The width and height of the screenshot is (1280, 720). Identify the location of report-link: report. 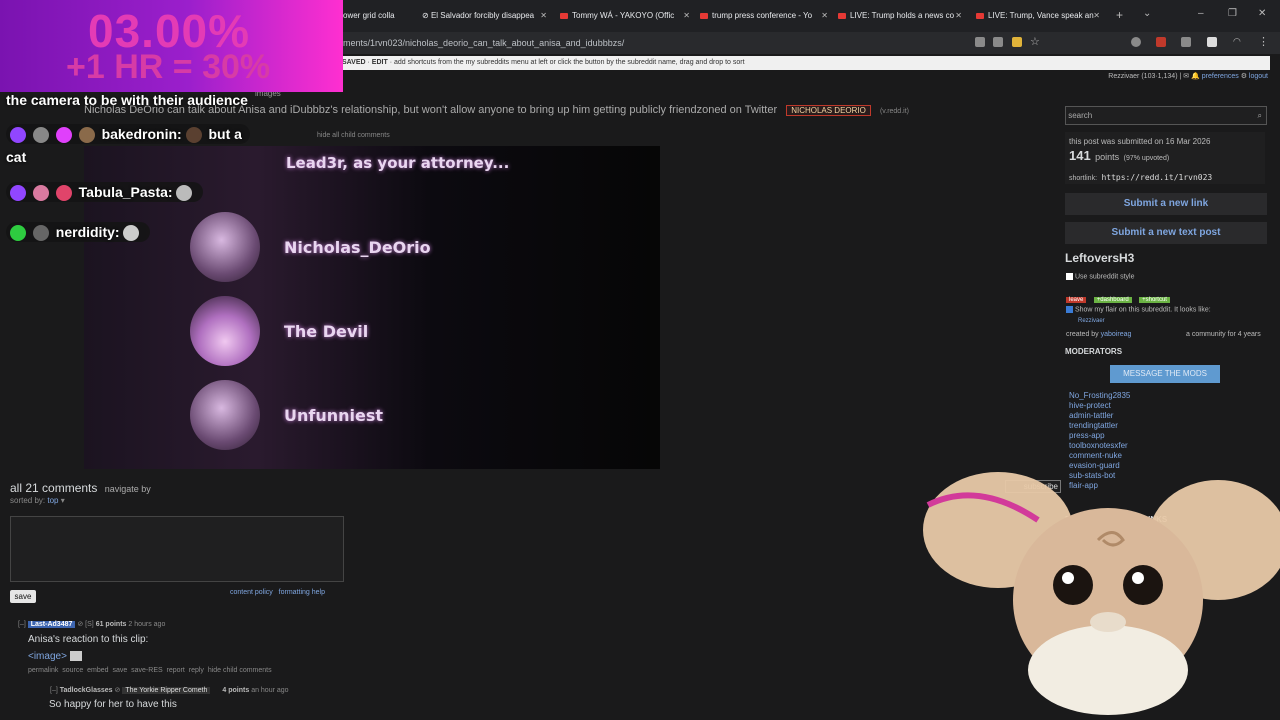
(176, 670).